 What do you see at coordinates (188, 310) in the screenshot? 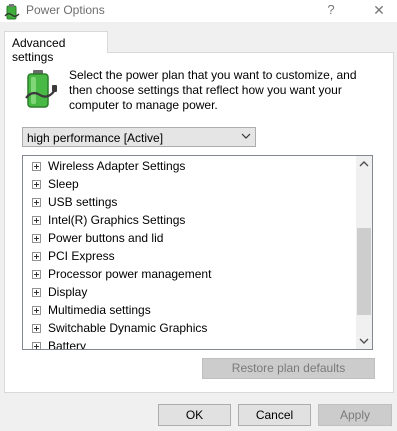
I see `tree-item-multimedia-settings: Multimedia settings` at bounding box center [188, 310].